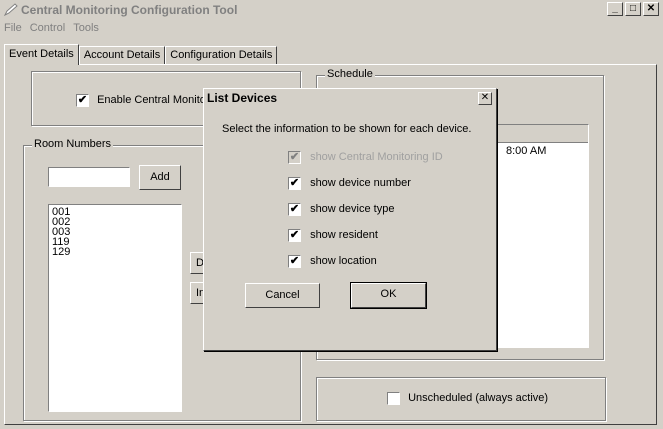 This screenshot has height=429, width=663. I want to click on menu-tools: Tools, so click(86, 30).